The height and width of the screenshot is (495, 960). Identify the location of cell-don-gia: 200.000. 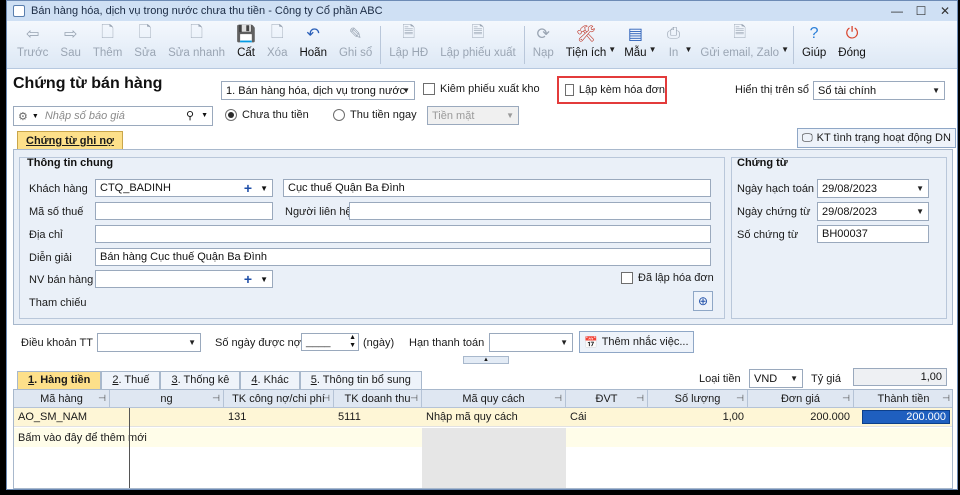
(801, 417).